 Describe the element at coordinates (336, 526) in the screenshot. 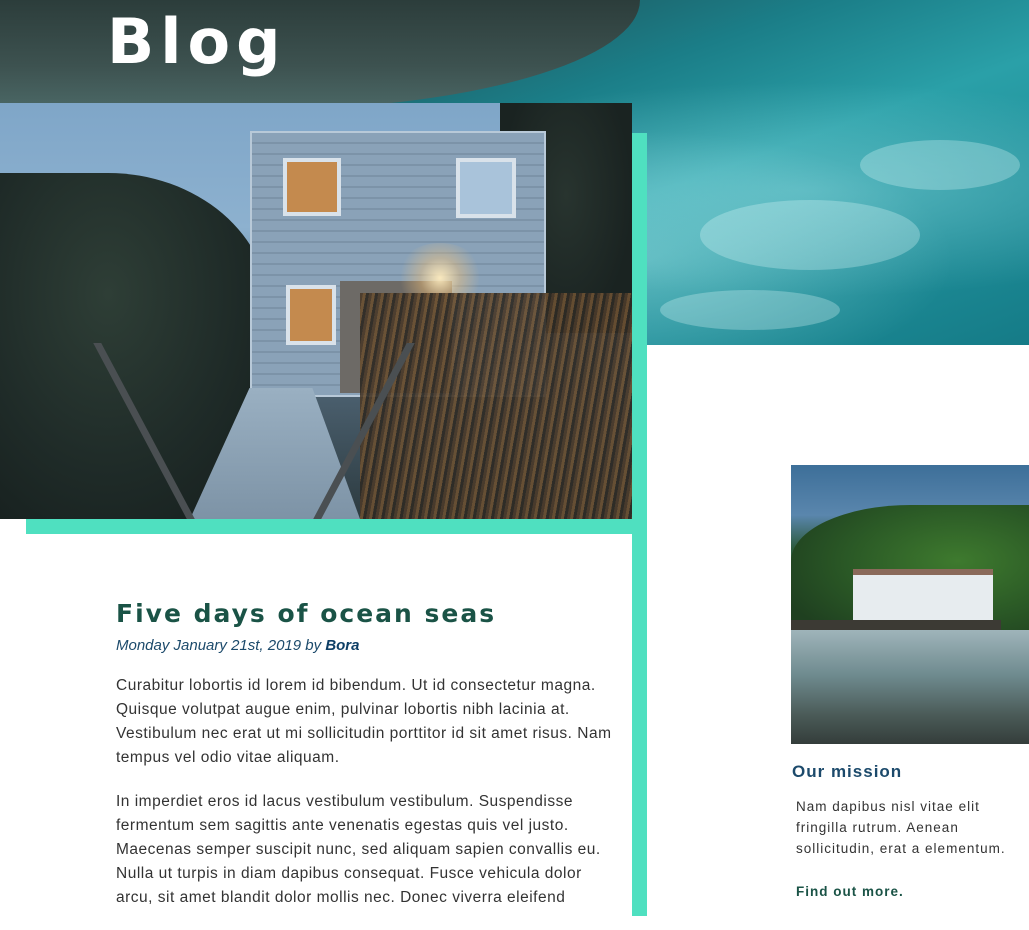

I see `accent-frame-bottom` at that location.